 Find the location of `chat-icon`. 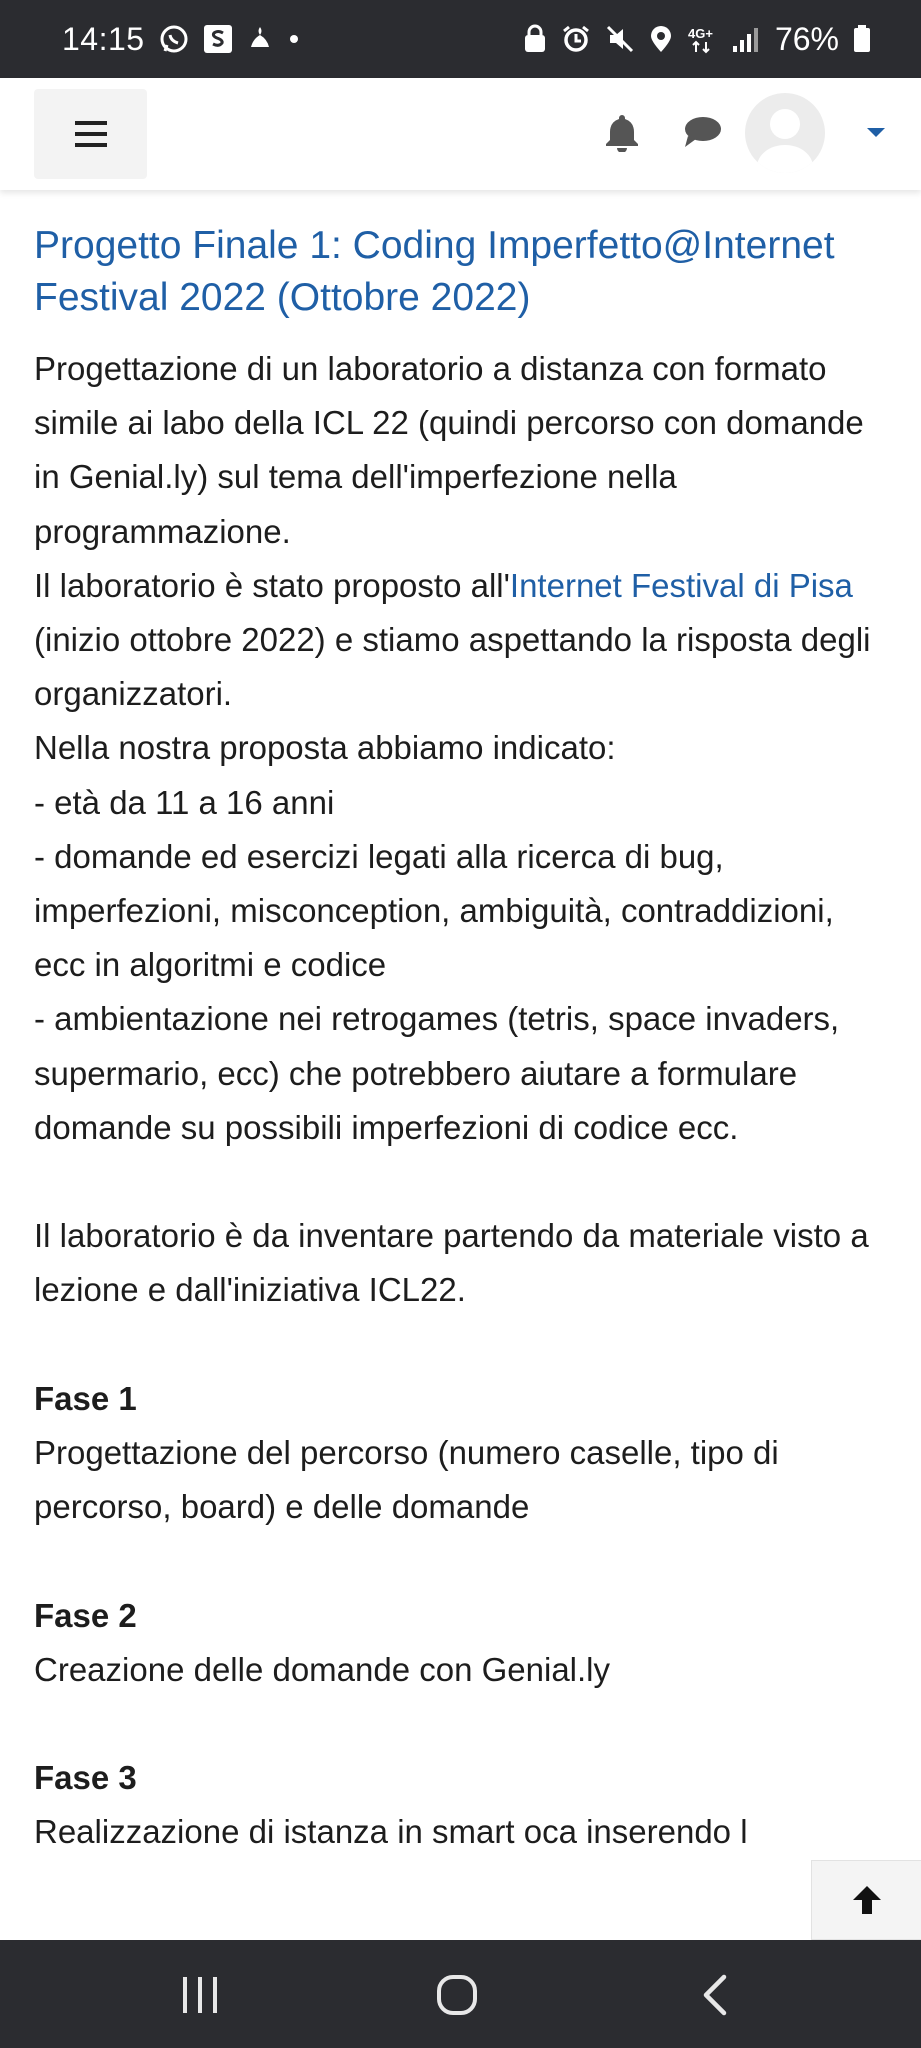

chat-icon is located at coordinates (703, 132).